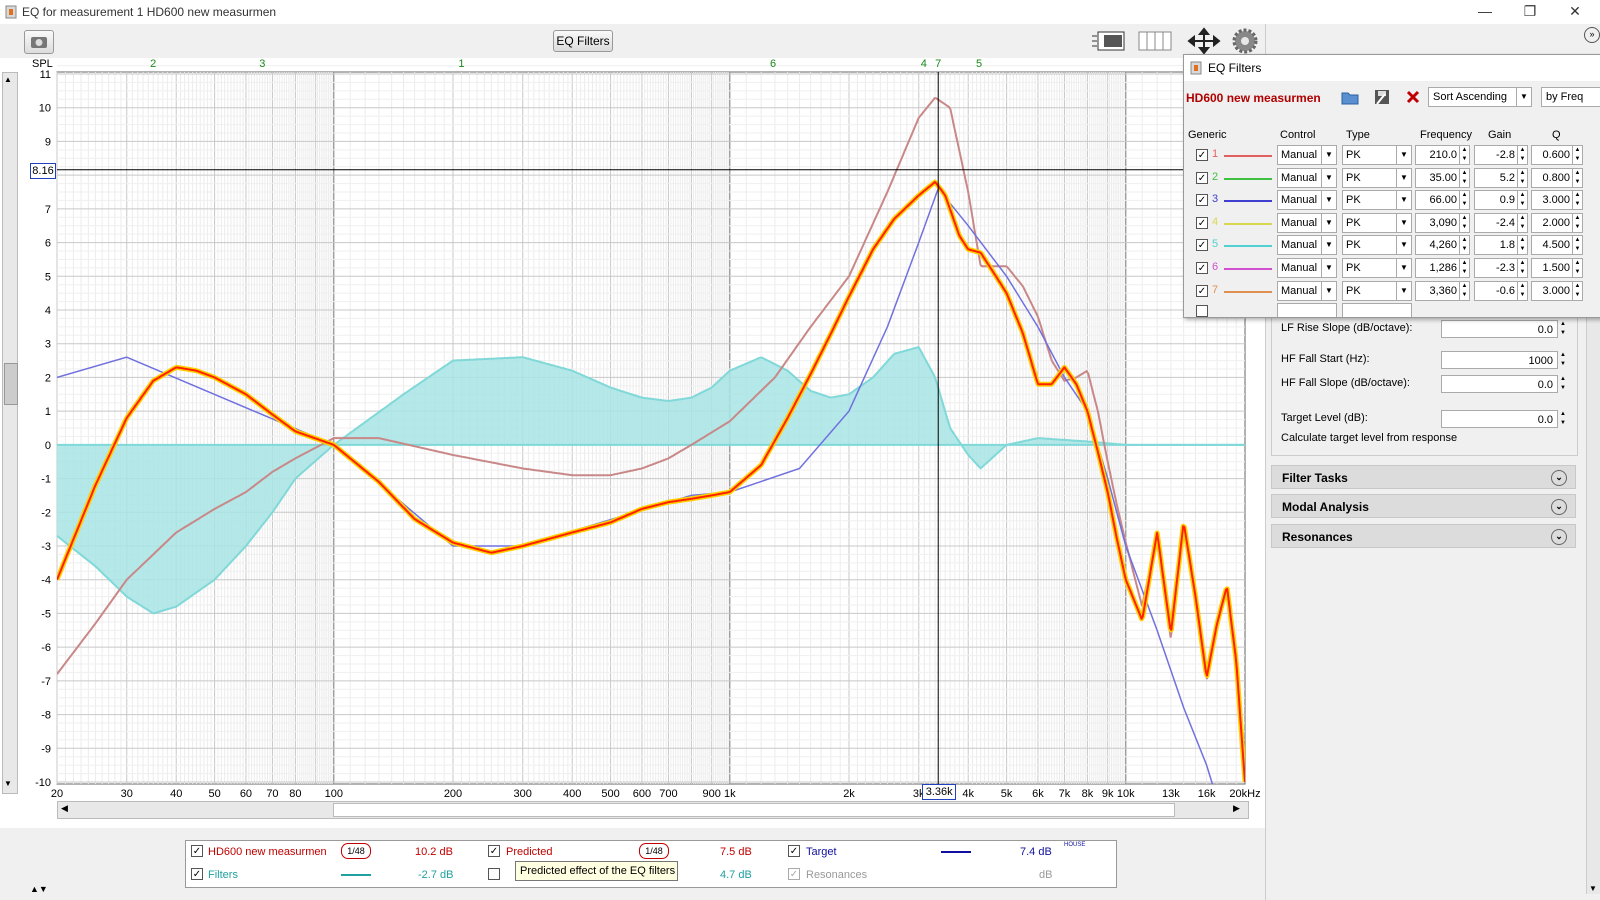 The image size is (1600, 900). What do you see at coordinates (1592, 35) in the screenshot?
I see `collapse-panel-icon: »` at bounding box center [1592, 35].